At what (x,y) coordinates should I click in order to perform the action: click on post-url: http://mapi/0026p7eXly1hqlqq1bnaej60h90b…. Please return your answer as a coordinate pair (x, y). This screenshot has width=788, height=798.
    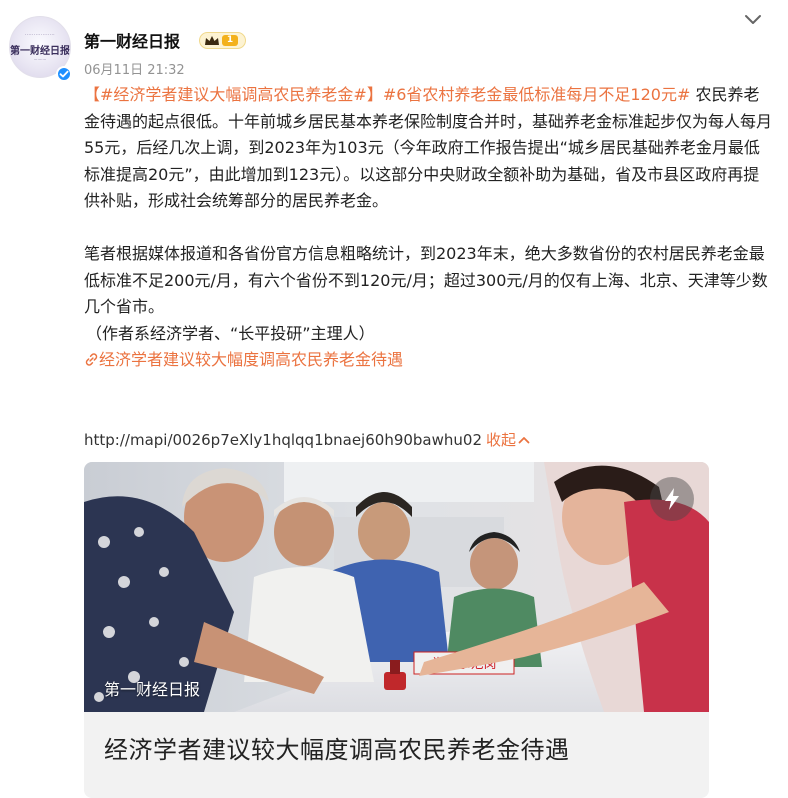
    Looking at the image, I should click on (283, 440).